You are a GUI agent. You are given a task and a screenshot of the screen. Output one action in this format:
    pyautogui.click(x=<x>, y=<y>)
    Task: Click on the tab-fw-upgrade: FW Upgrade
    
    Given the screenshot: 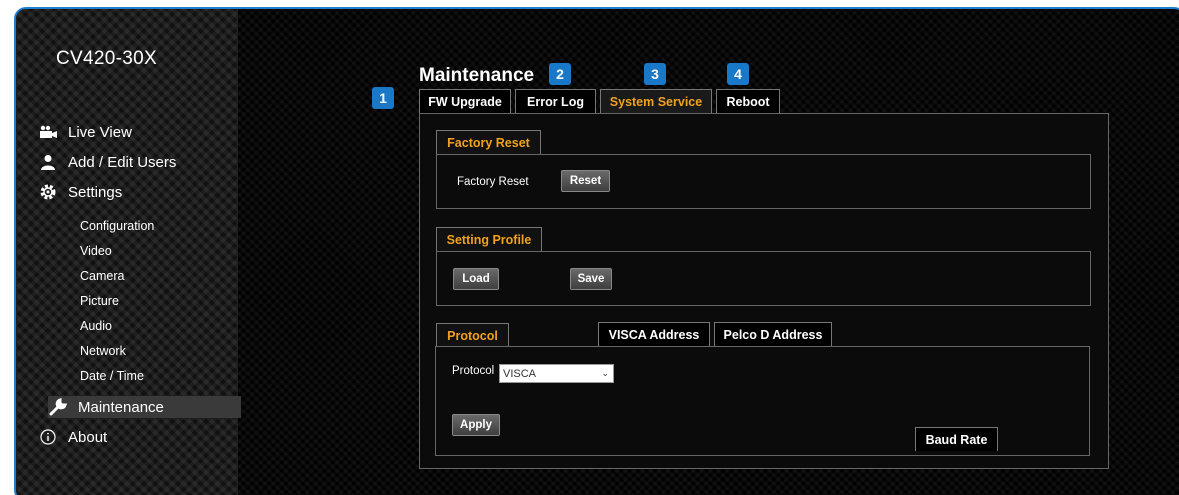 What is the action you would take?
    pyautogui.click(x=465, y=101)
    